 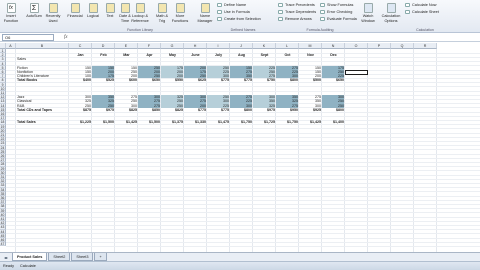 I want to click on column-header-Q: Q, so click(x=402, y=46).